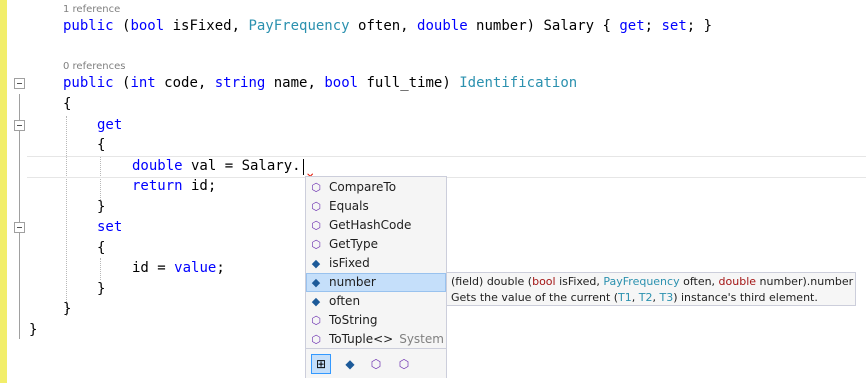  What do you see at coordinates (91, 9) in the screenshot?
I see `codelens-references: 1 reference` at bounding box center [91, 9].